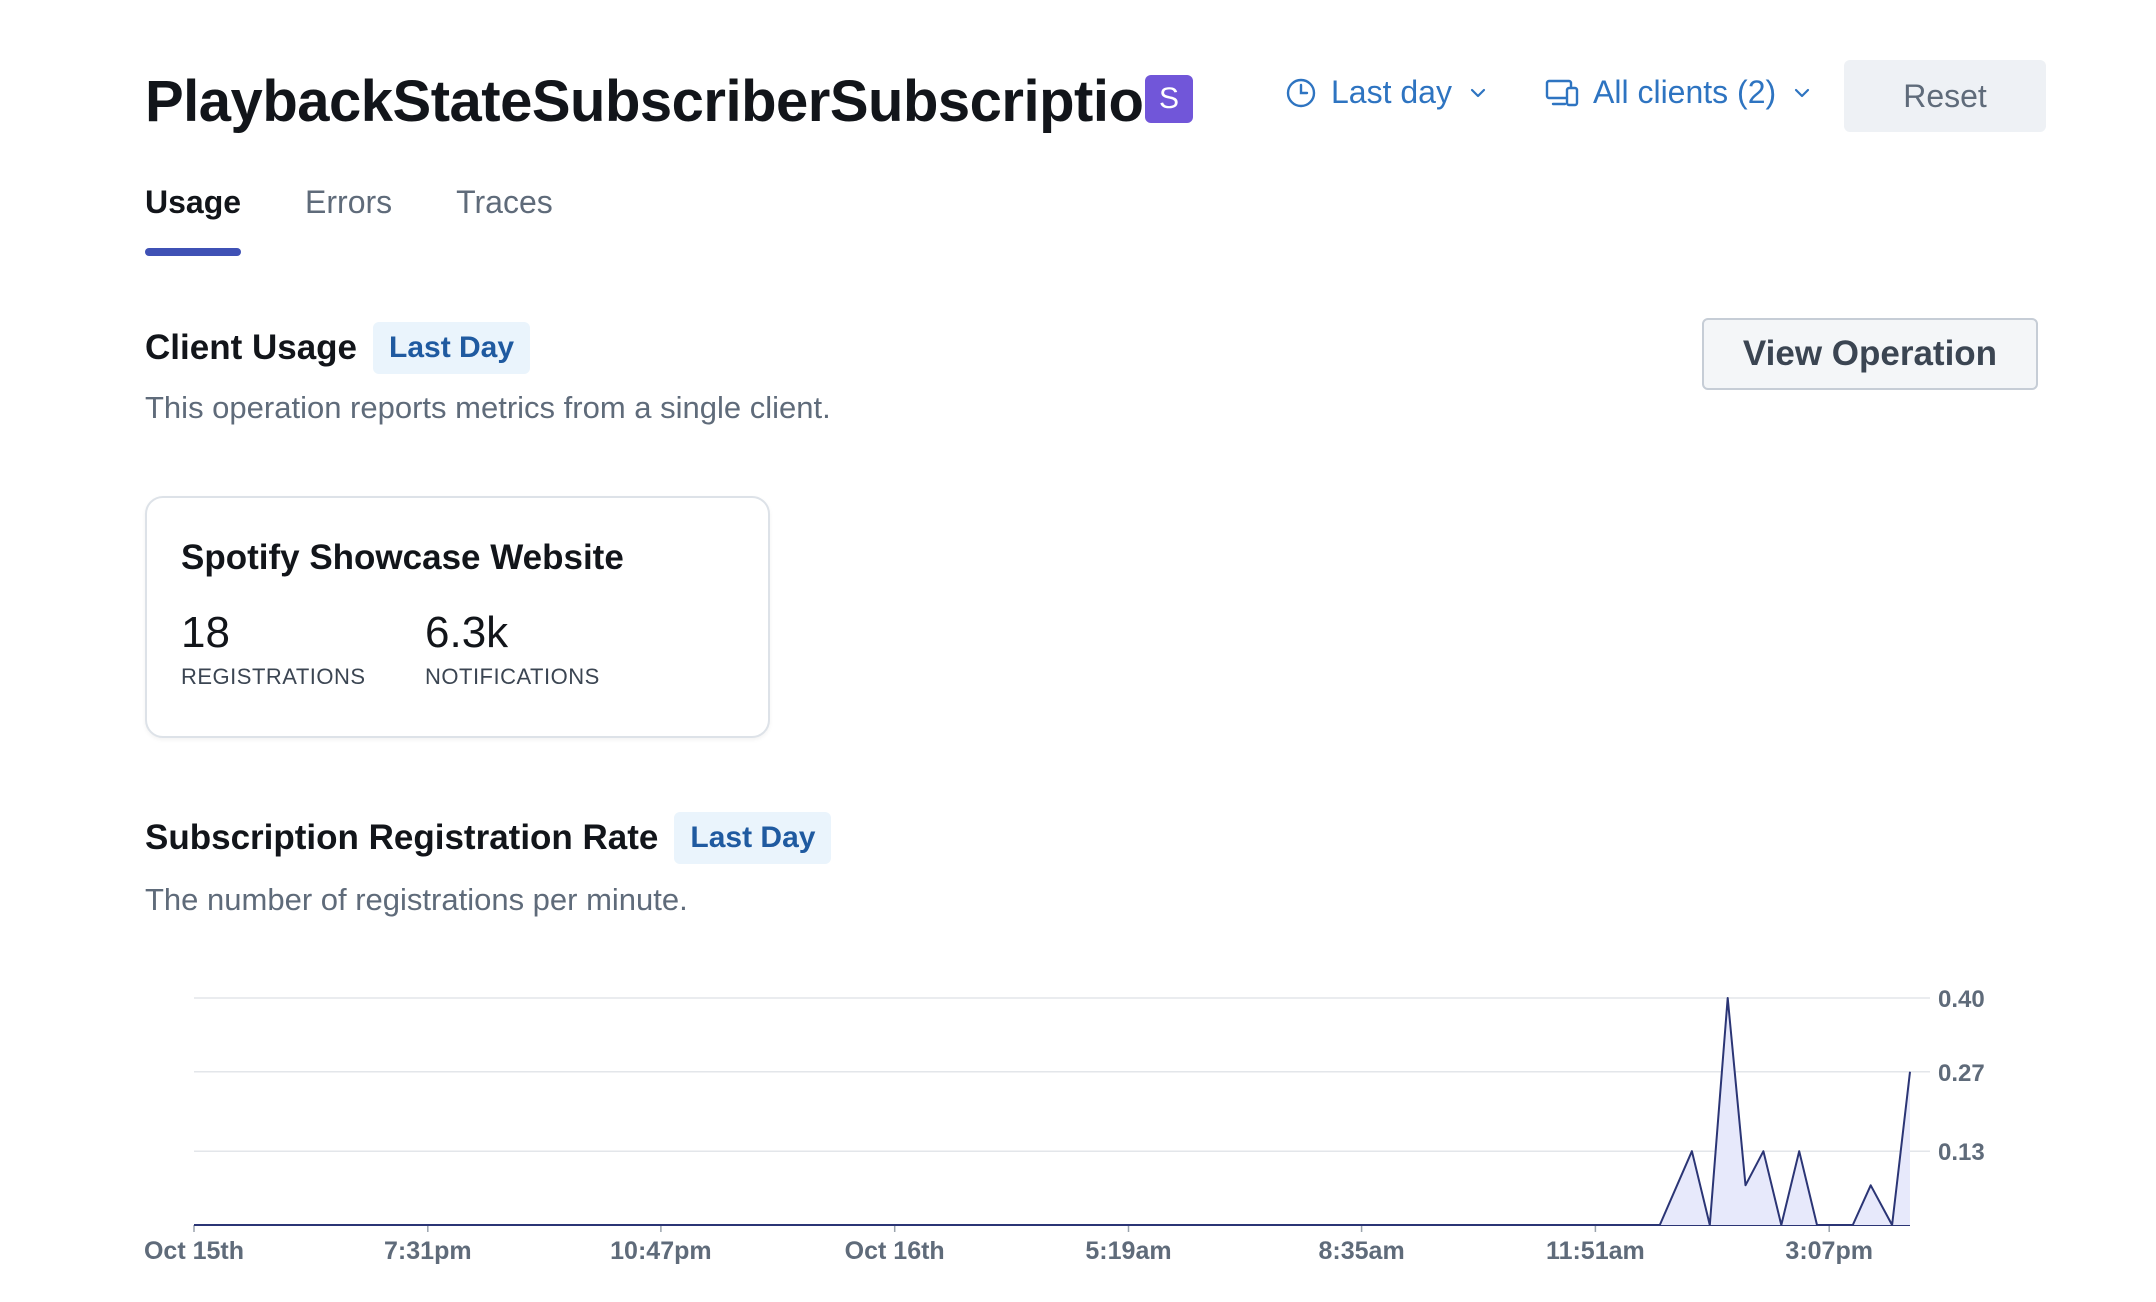 The width and height of the screenshot is (2156, 1302). Describe the element at coordinates (193, 217) in the screenshot. I see `tab-usage: Usage` at that location.